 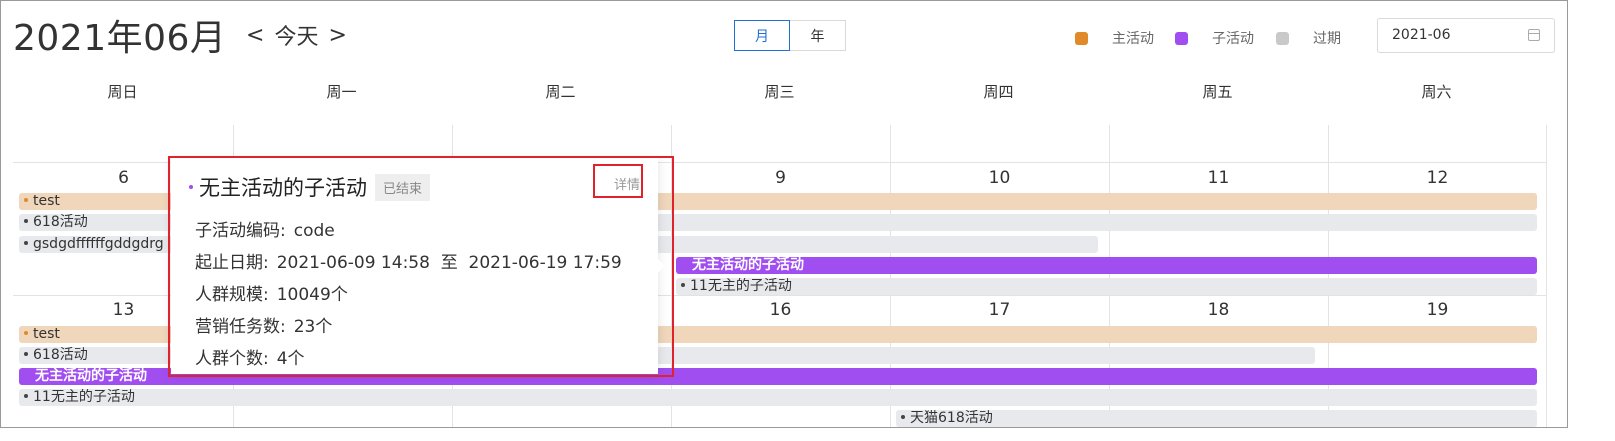 I want to click on weekday-header: 周日 周一 周二 周三 周四 周五 周六, so click(x=779, y=91).